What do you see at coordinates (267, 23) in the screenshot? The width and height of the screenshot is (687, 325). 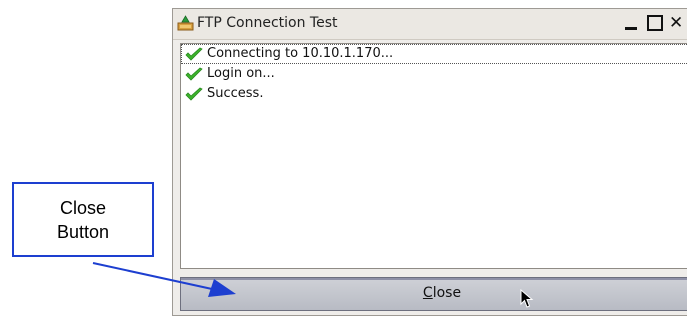 I see `window-title: FTP Connection Test` at bounding box center [267, 23].